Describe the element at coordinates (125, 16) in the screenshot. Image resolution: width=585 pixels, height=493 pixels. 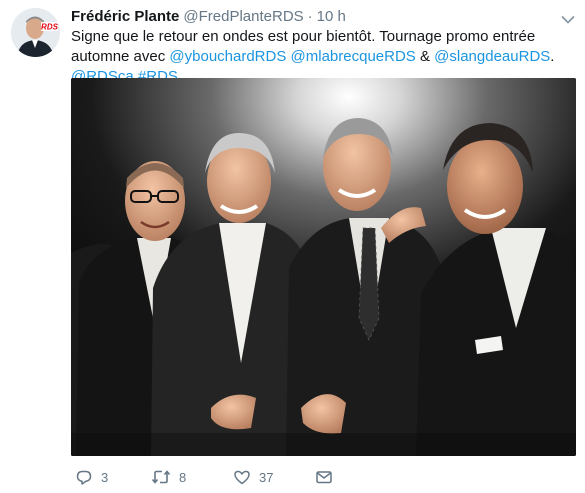
I see `author-name: Frédéric Plante` at that location.